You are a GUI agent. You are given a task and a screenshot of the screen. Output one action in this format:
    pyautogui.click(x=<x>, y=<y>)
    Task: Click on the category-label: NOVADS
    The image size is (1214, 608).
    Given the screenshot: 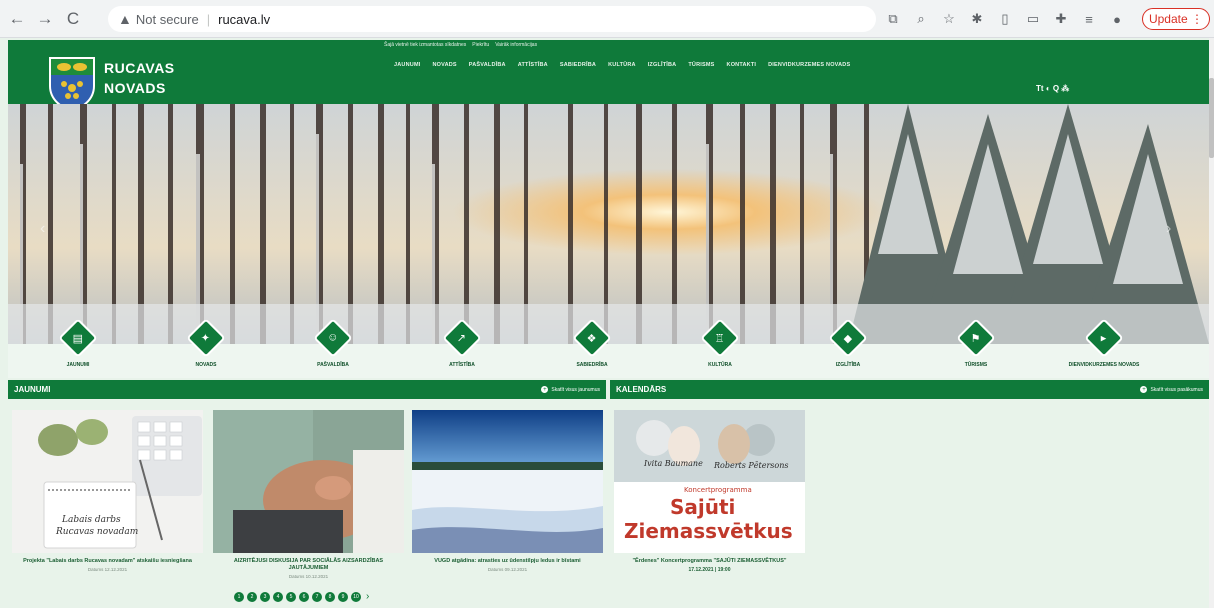 What is the action you would take?
    pyautogui.click(x=206, y=365)
    